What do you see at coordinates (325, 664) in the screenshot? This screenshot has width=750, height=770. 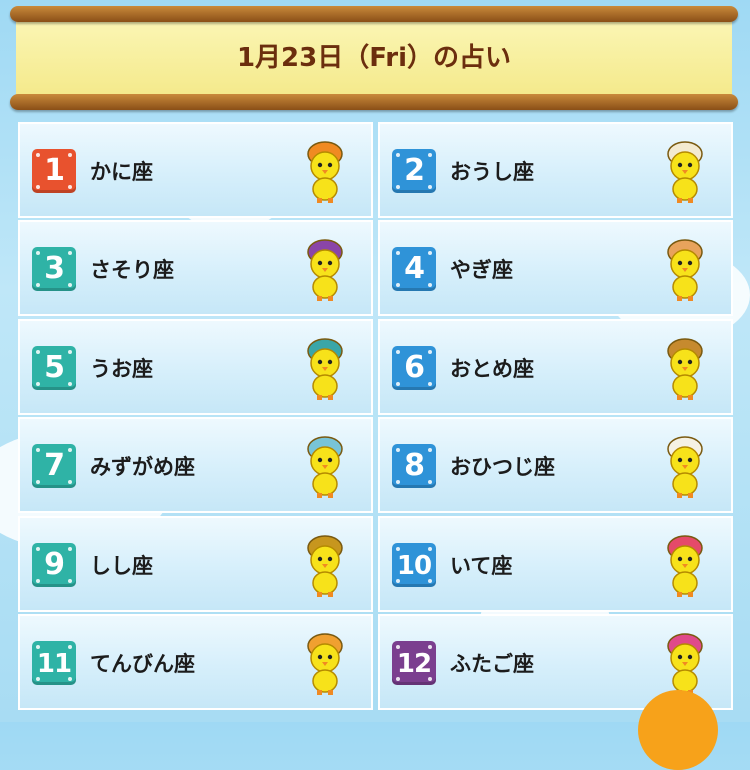 I see `libra-chick-icon` at bounding box center [325, 664].